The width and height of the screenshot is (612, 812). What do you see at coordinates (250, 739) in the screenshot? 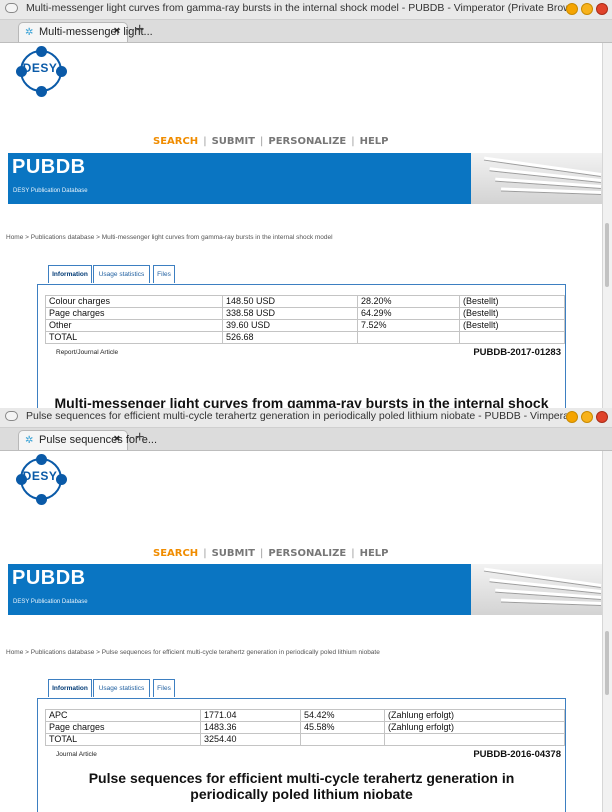
I see `fee-amount: 3254.40` at bounding box center [250, 739].